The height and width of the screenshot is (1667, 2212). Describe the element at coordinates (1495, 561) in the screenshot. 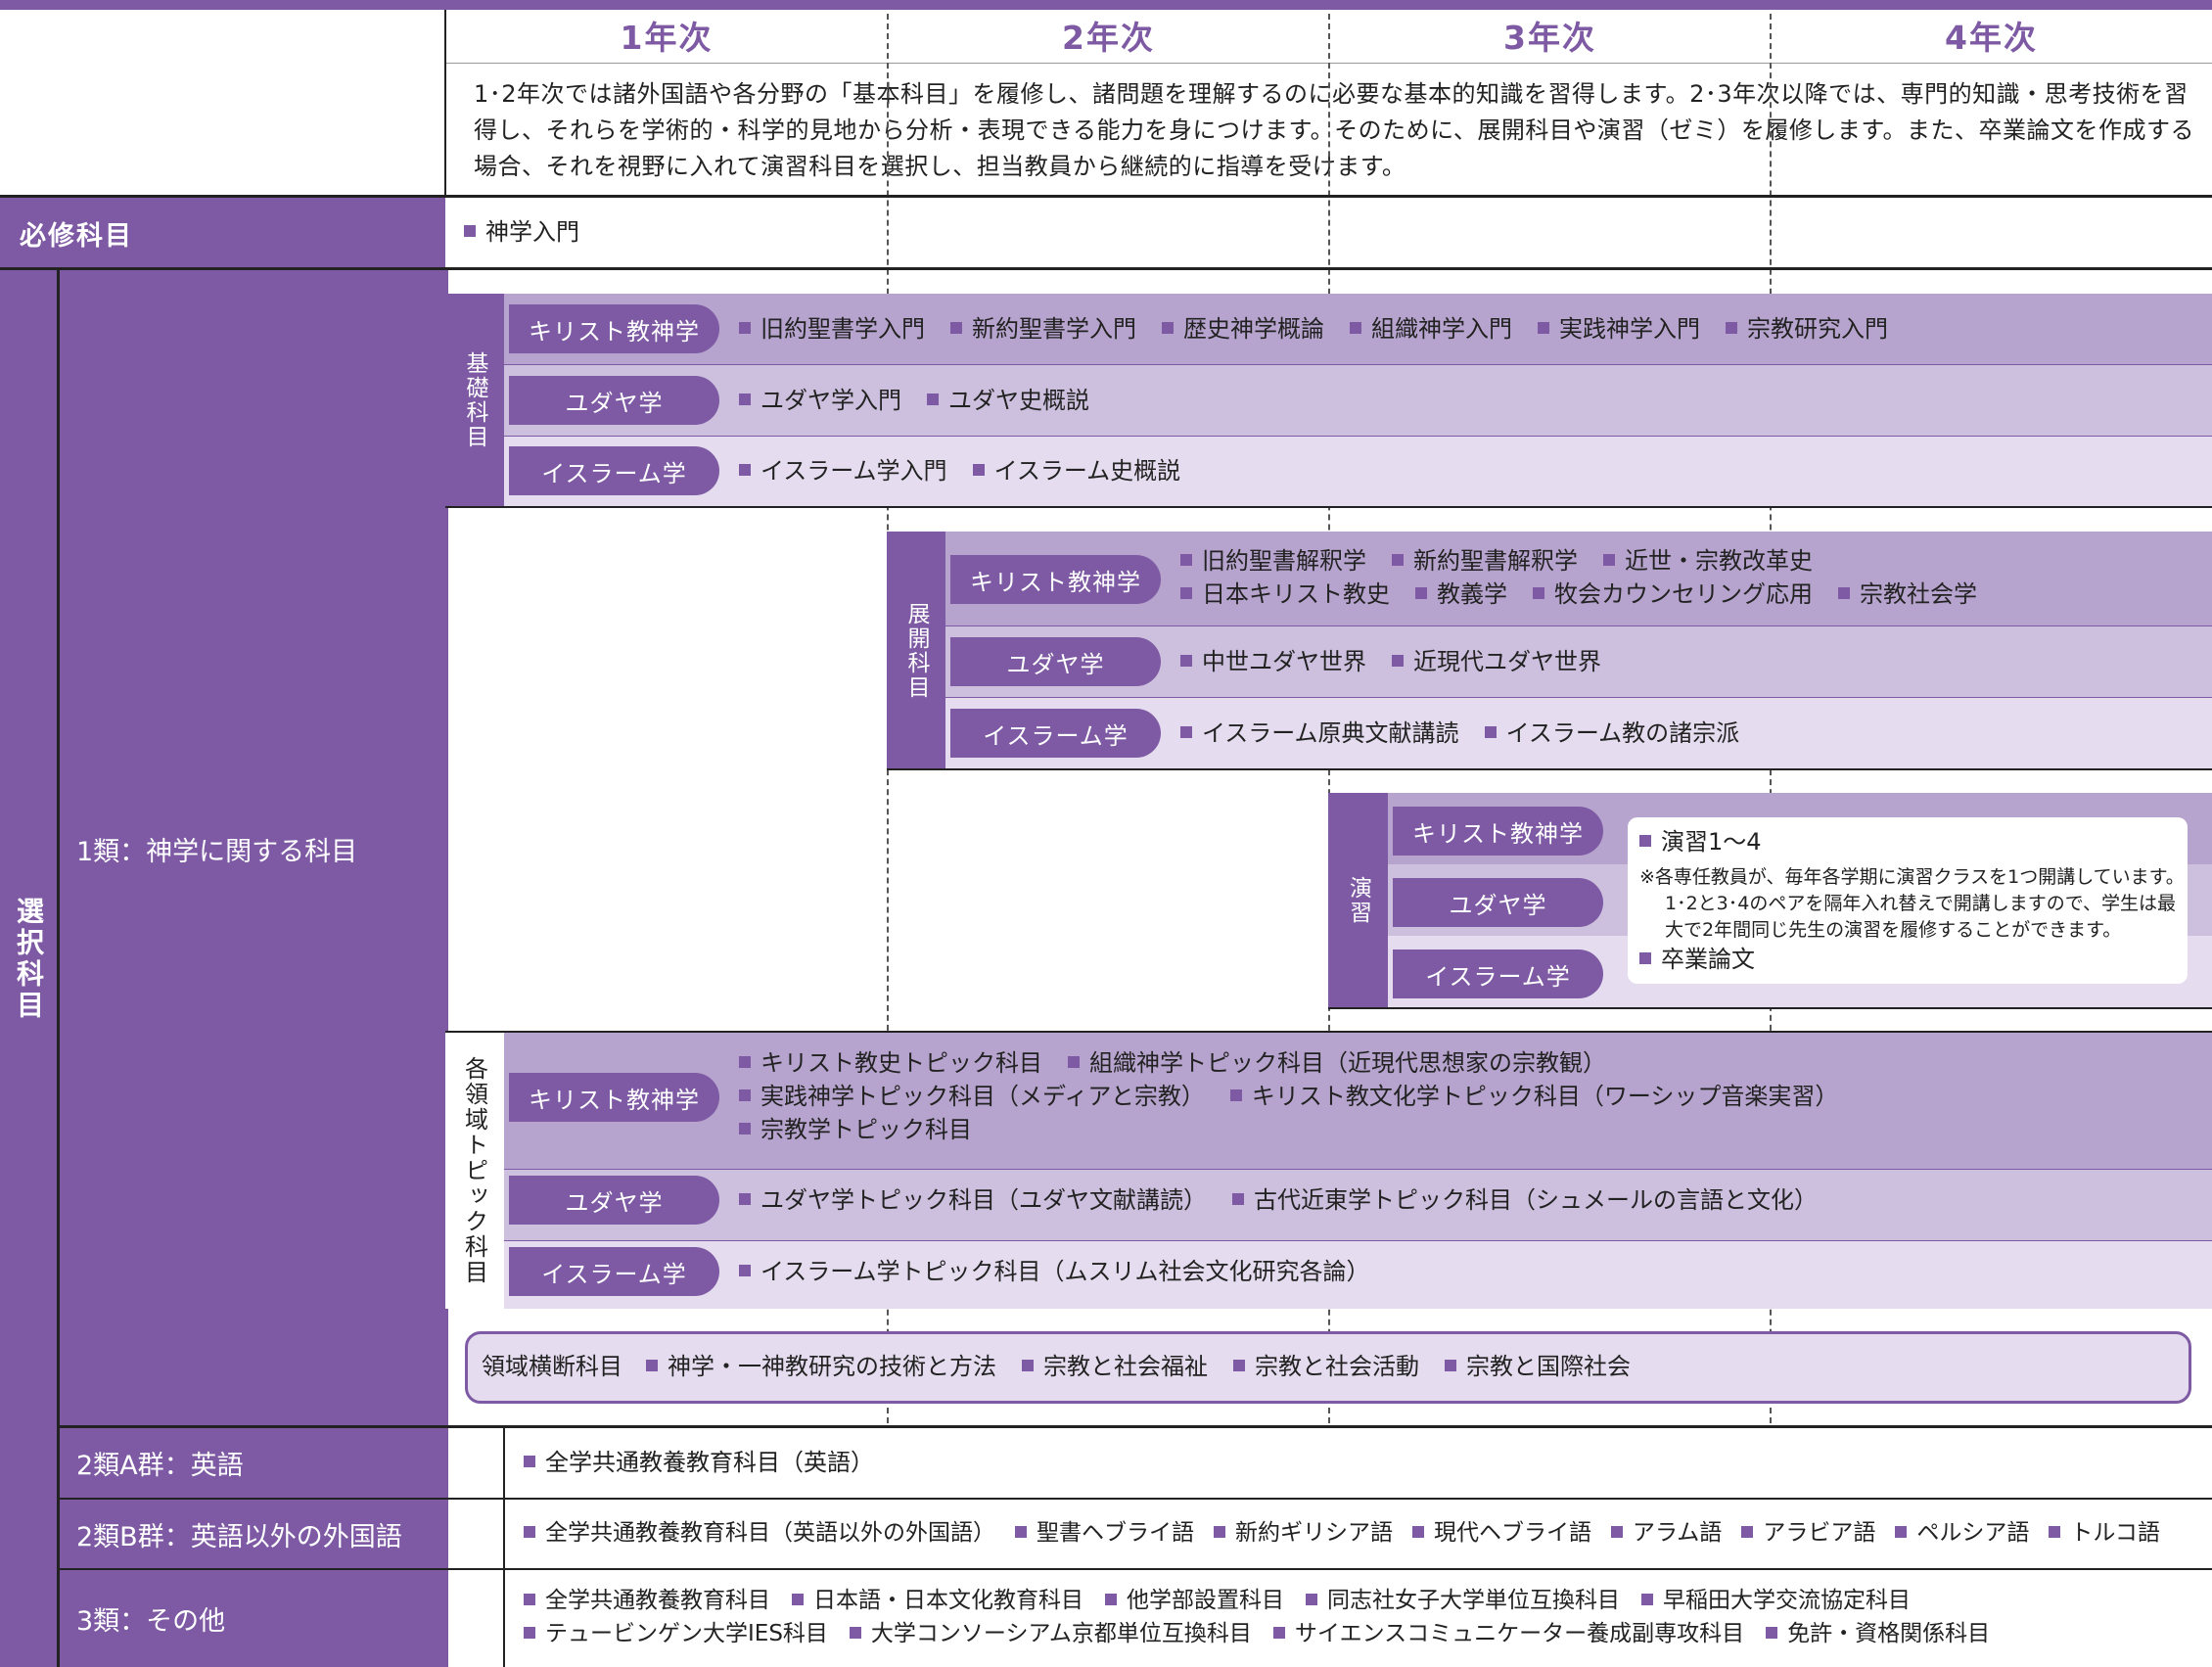

I see `list-item-text: 新約聖書解釈学` at that location.